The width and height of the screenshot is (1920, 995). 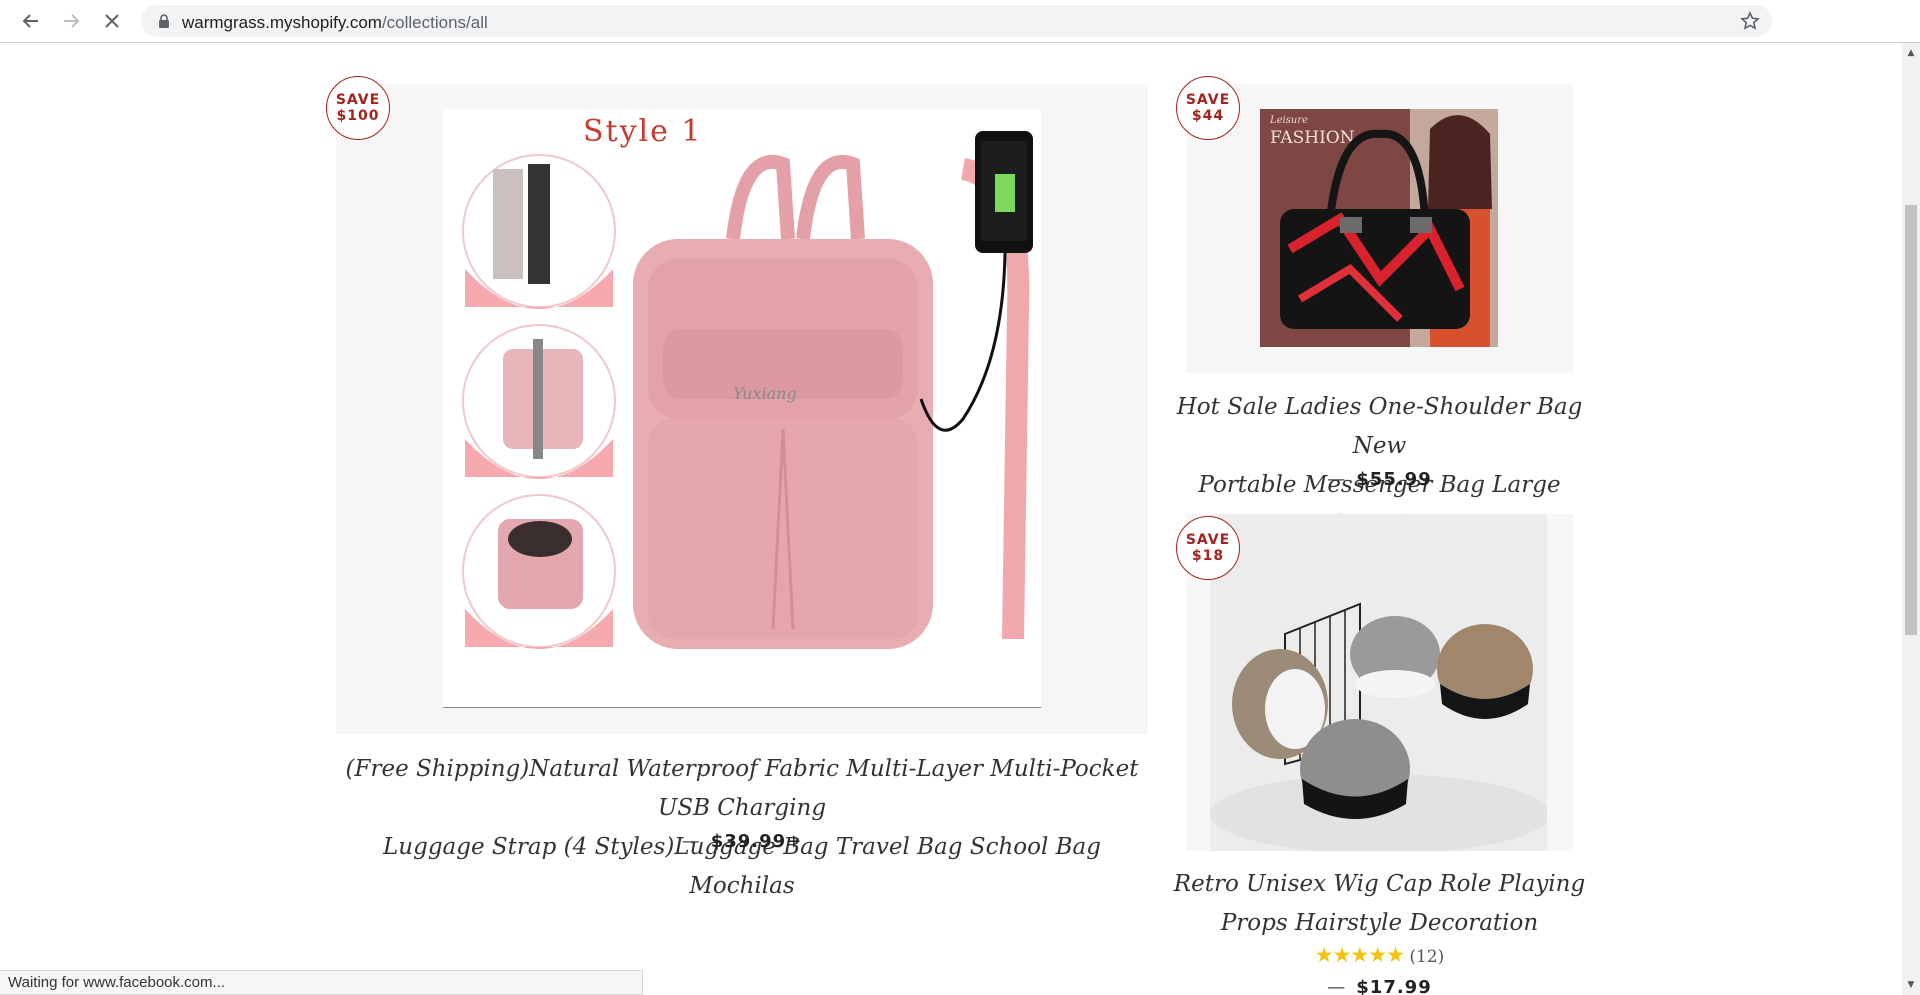 I want to click on browser-toolbar: warmgrass.myshopify.com/collections/all, so click(x=960, y=21).